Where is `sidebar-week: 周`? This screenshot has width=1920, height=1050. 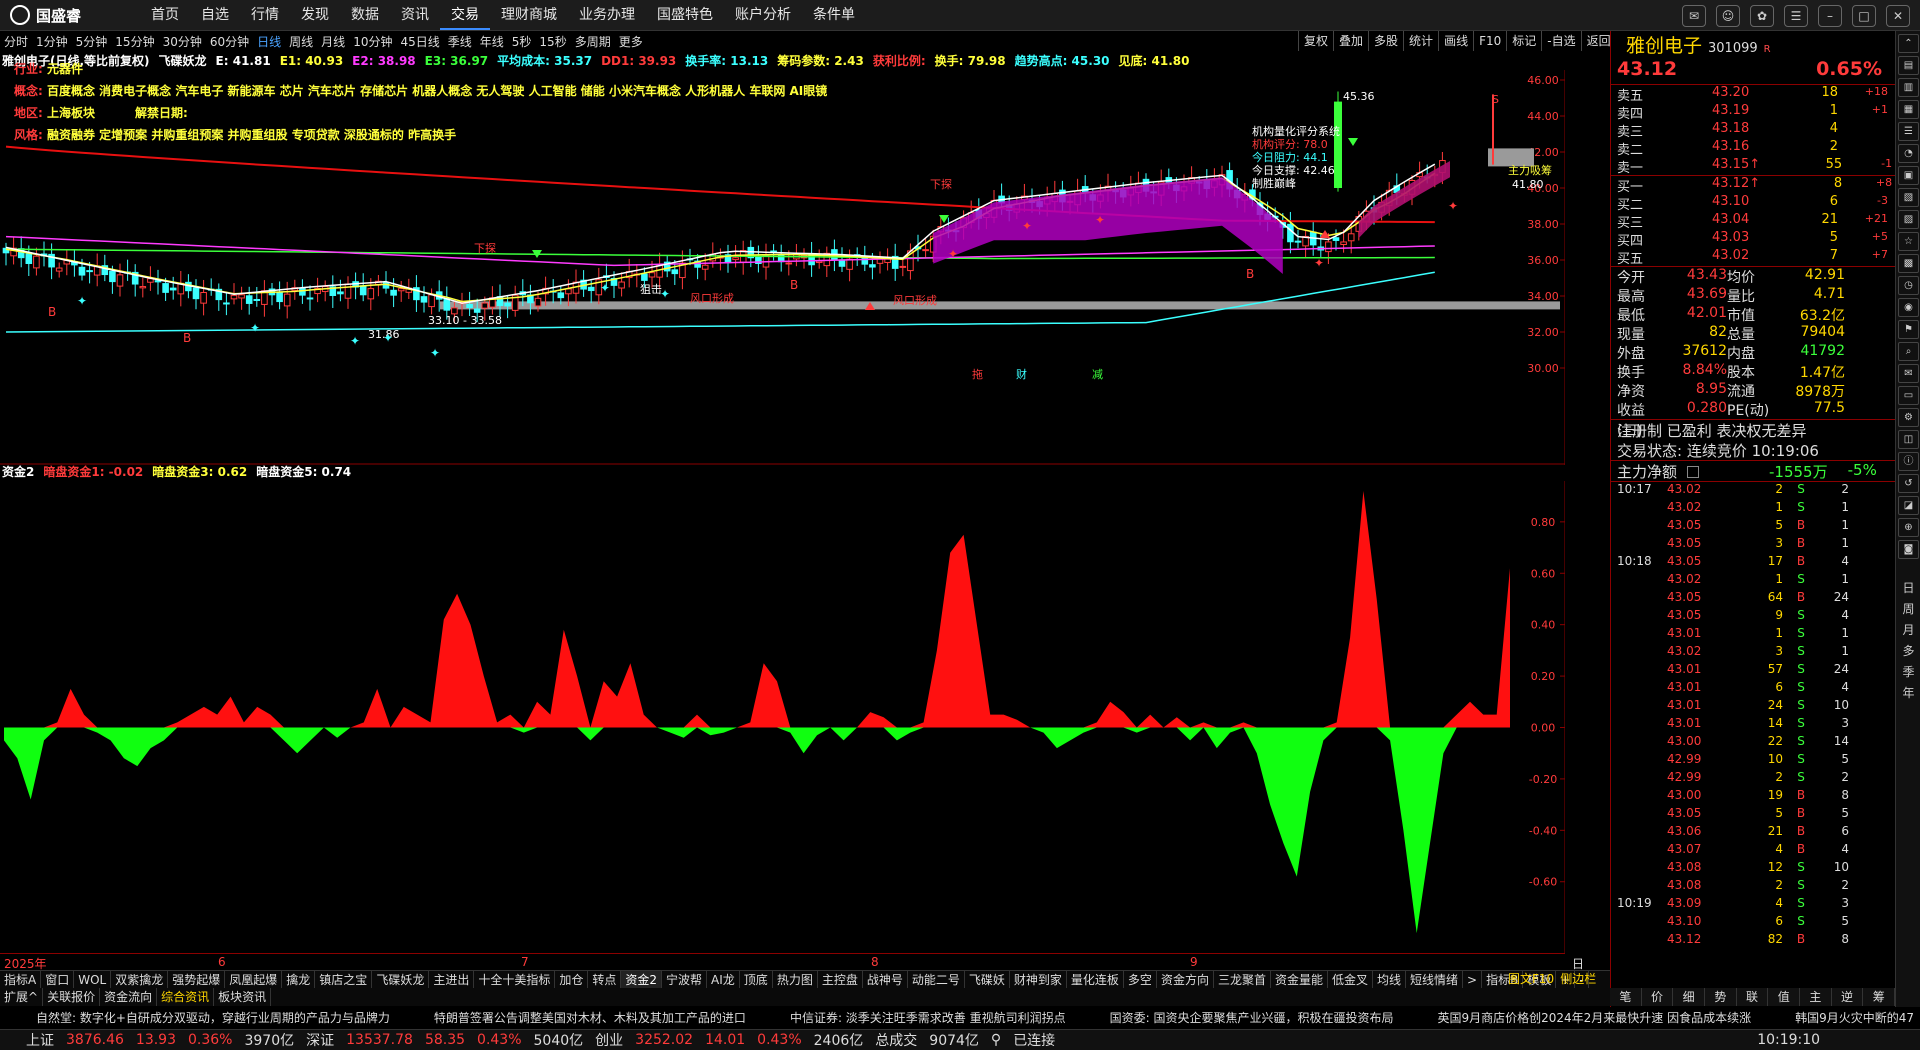 sidebar-week: 周 is located at coordinates (1908, 609).